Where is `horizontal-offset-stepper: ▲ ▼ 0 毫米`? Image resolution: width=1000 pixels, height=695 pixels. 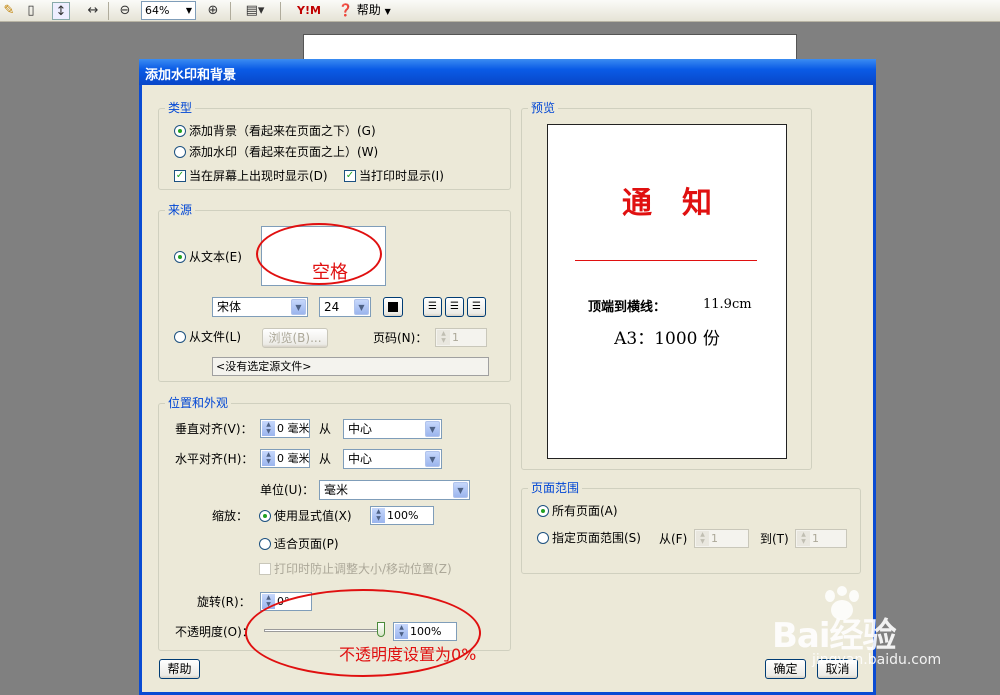 horizontal-offset-stepper: ▲ ▼ 0 毫米 is located at coordinates (285, 458).